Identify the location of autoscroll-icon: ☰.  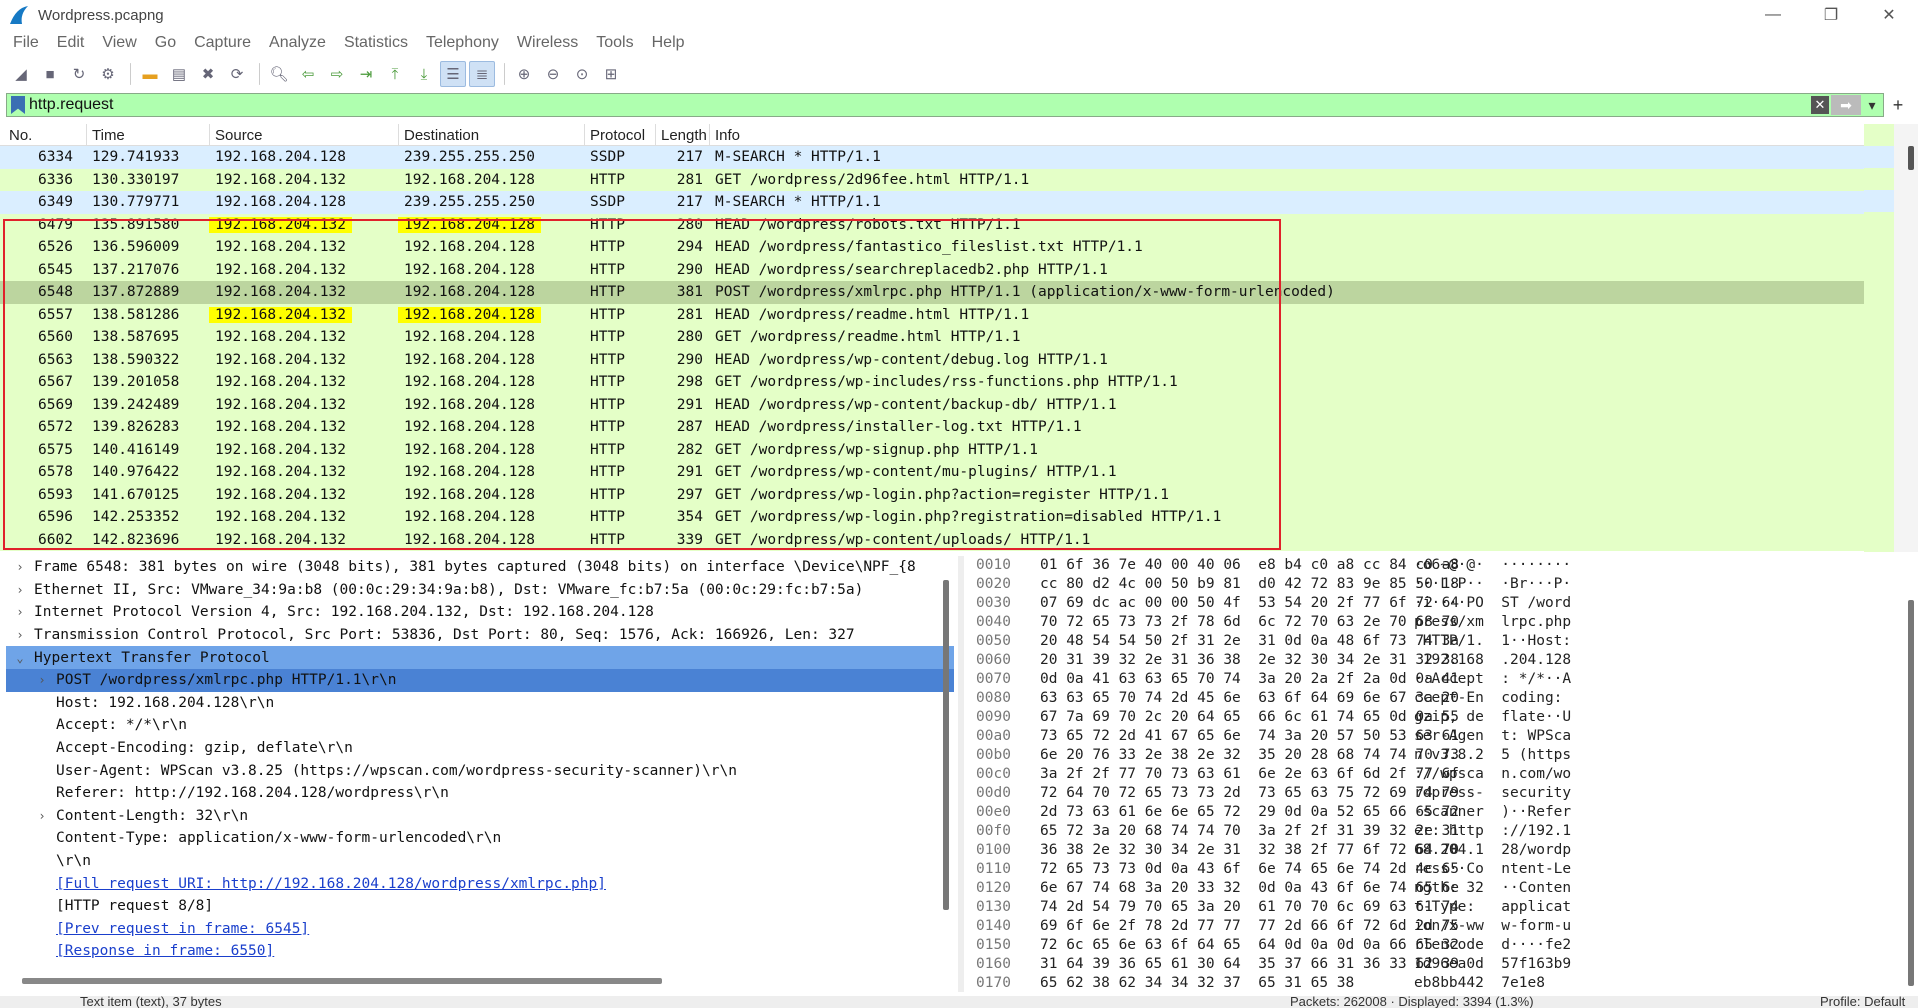
(453, 74).